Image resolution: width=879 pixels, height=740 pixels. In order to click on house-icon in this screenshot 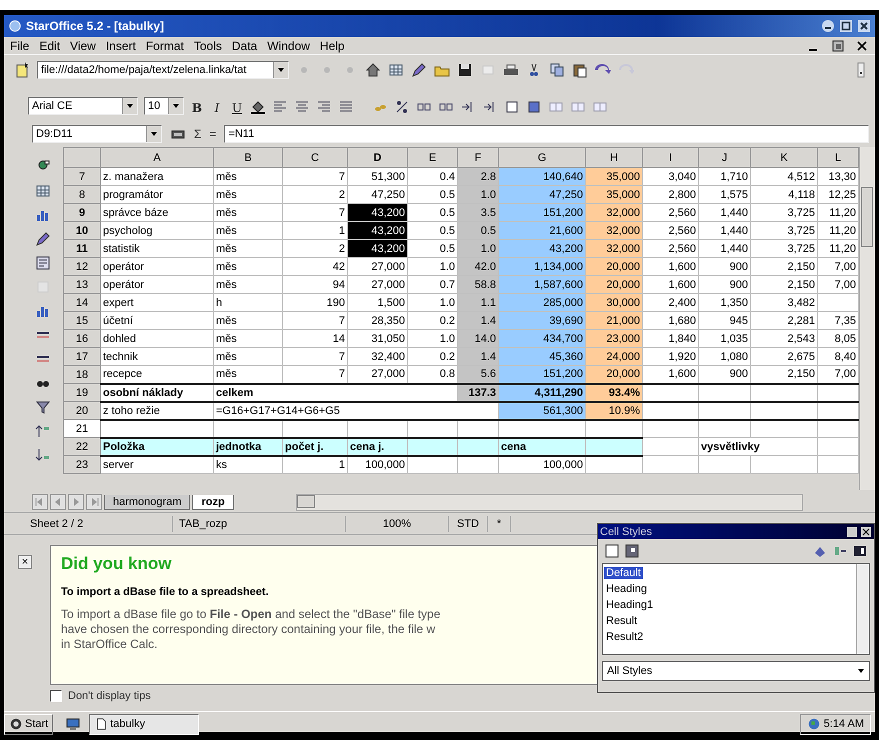, I will do `click(373, 70)`.